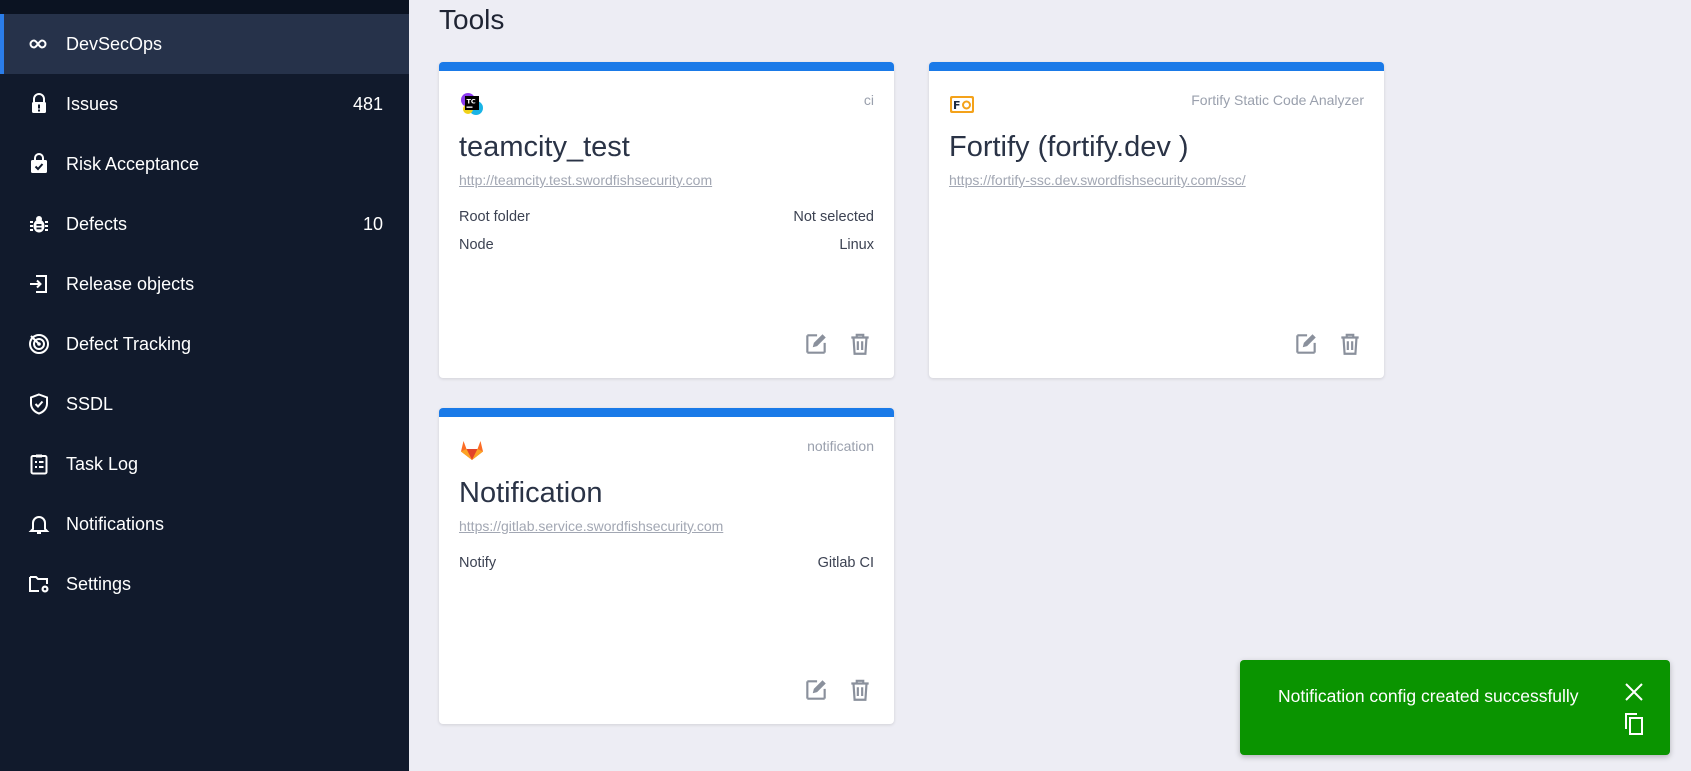 Image resolution: width=1691 pixels, height=771 pixels. I want to click on svg-text: F, so click(957, 105).